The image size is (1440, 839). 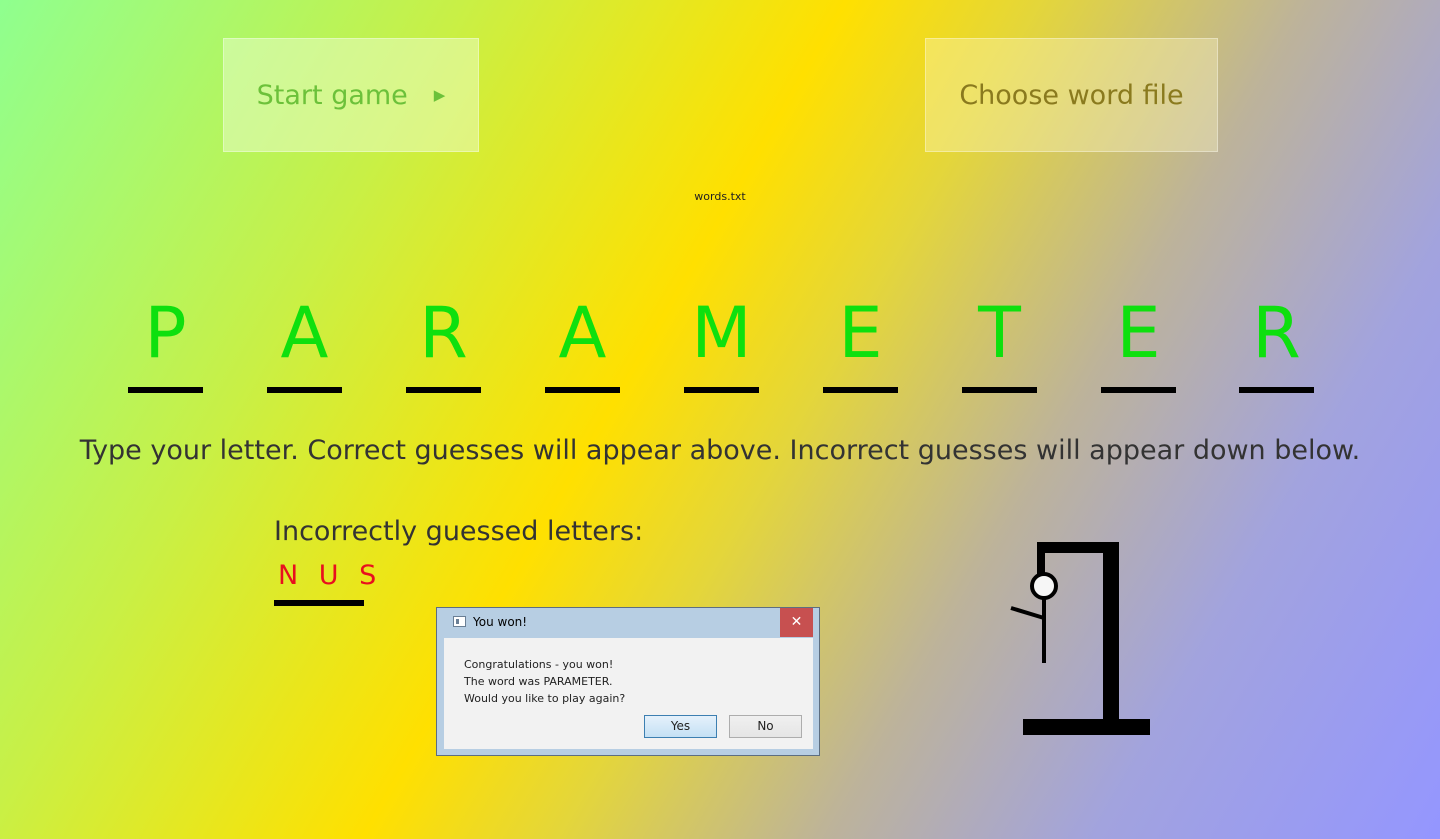 I want to click on word-file-name: words.txt, so click(x=720, y=196).